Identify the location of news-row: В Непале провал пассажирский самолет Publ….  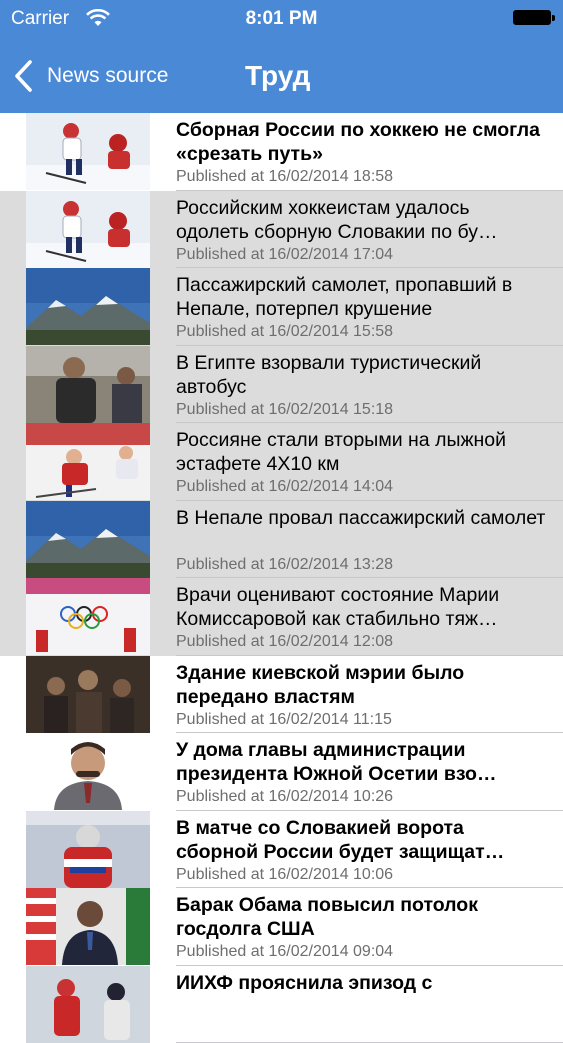
(281, 540).